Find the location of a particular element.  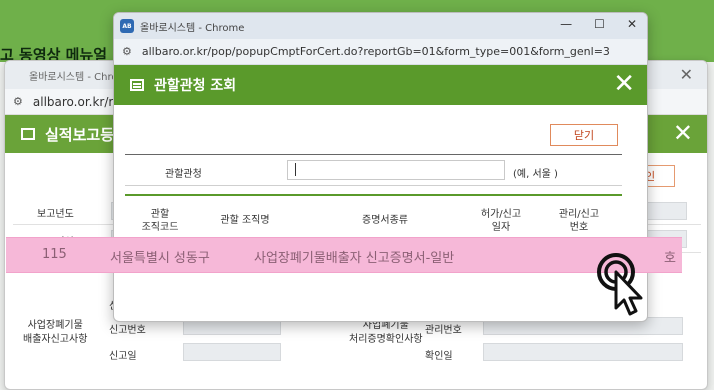

tune-icon: ⚙ is located at coordinates (18, 101).